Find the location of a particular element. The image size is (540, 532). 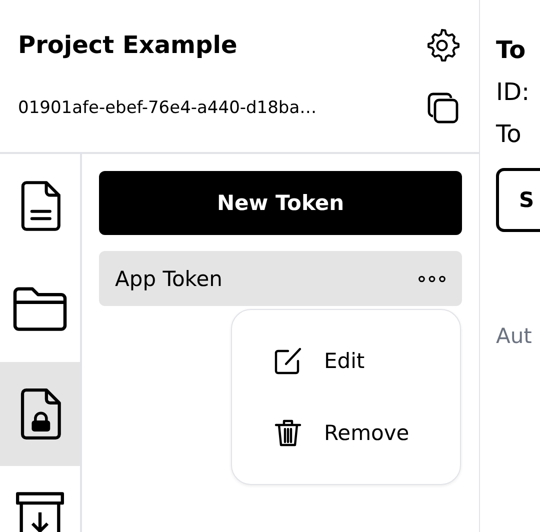

project-title: Project Example is located at coordinates (128, 45).